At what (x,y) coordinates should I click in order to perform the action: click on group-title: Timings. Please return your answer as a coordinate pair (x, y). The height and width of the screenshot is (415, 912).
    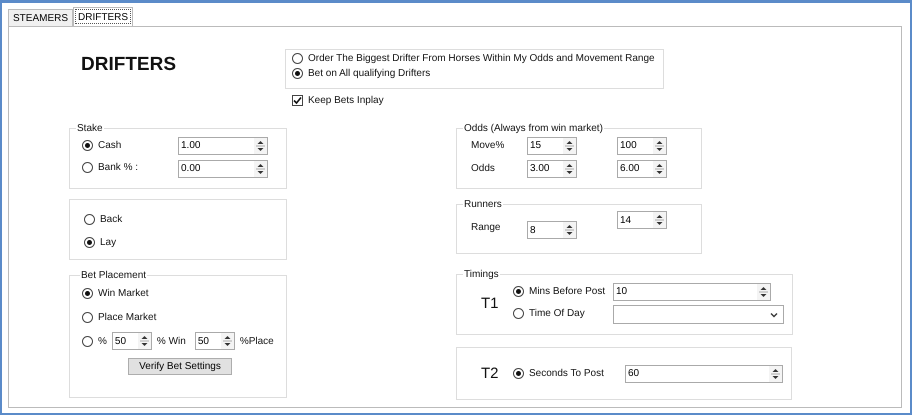
    Looking at the image, I should click on (481, 274).